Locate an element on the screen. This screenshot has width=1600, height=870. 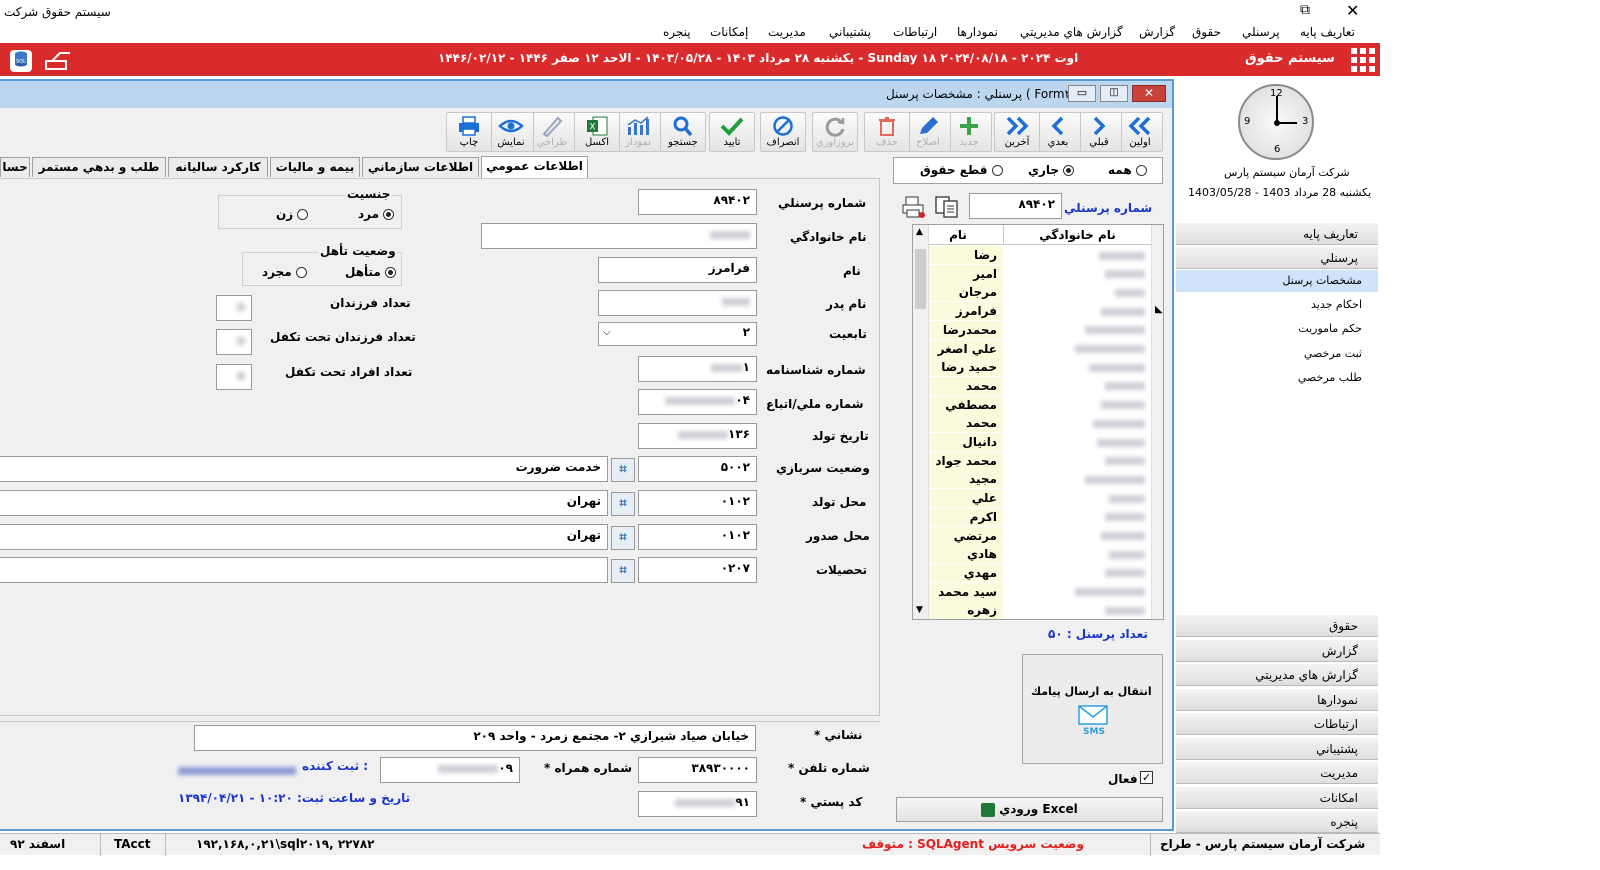
menu-salary: حقوق is located at coordinates (1206, 32).